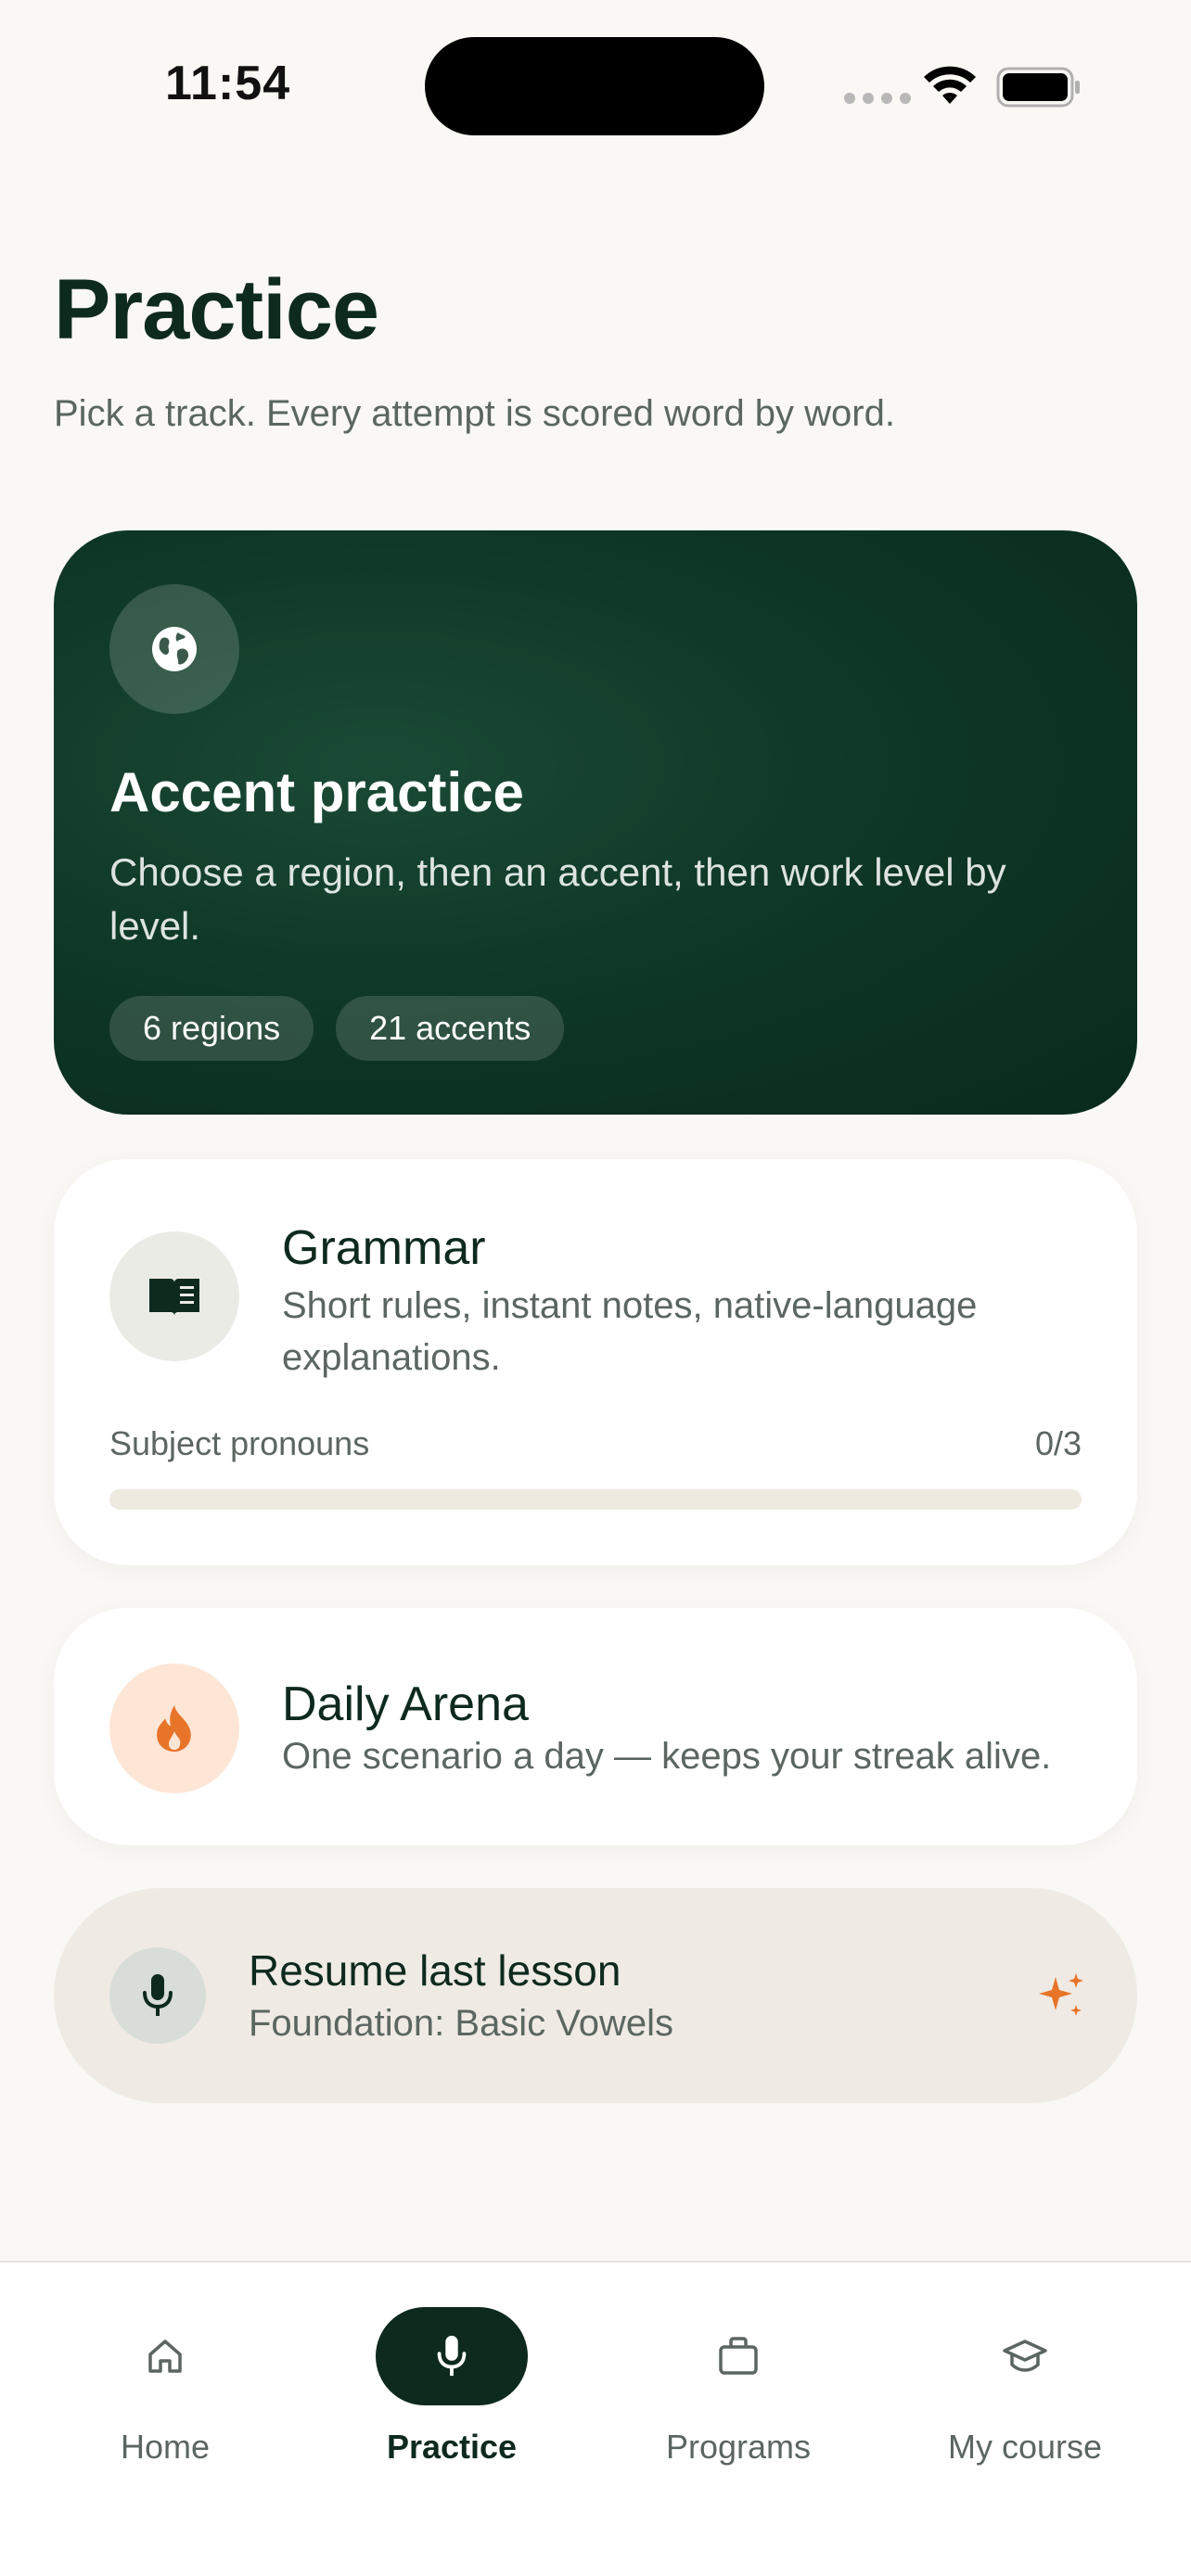  Describe the element at coordinates (1061, 1994) in the screenshot. I see `sparkle-icon` at that location.